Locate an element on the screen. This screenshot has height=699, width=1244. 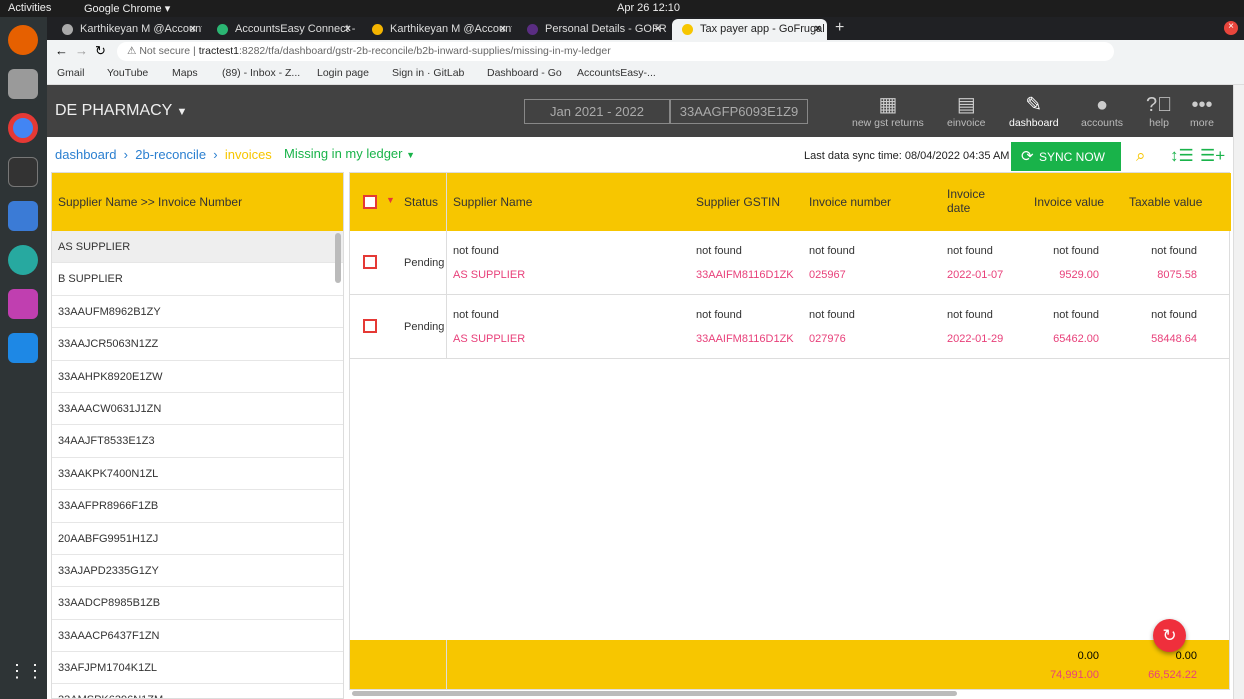
col-supplier-gstin: Supplier GSTIN is located at coordinates (738, 202).